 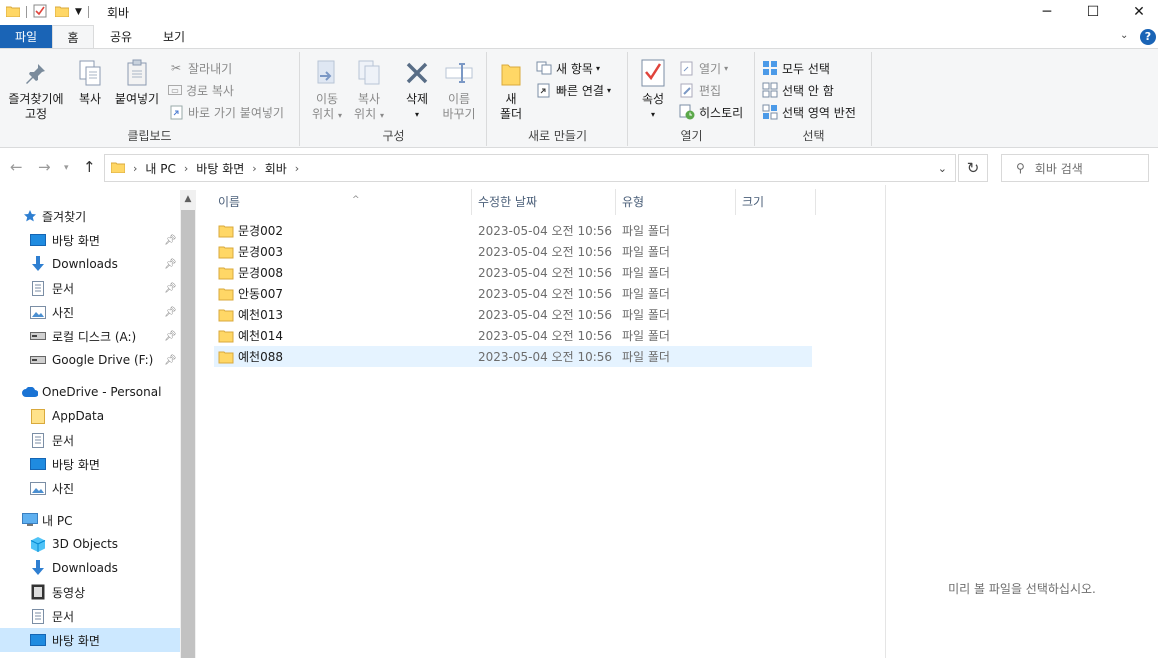 What do you see at coordinates (200, 68) in the screenshot?
I see `cut-button: ✂ 잘라내기` at bounding box center [200, 68].